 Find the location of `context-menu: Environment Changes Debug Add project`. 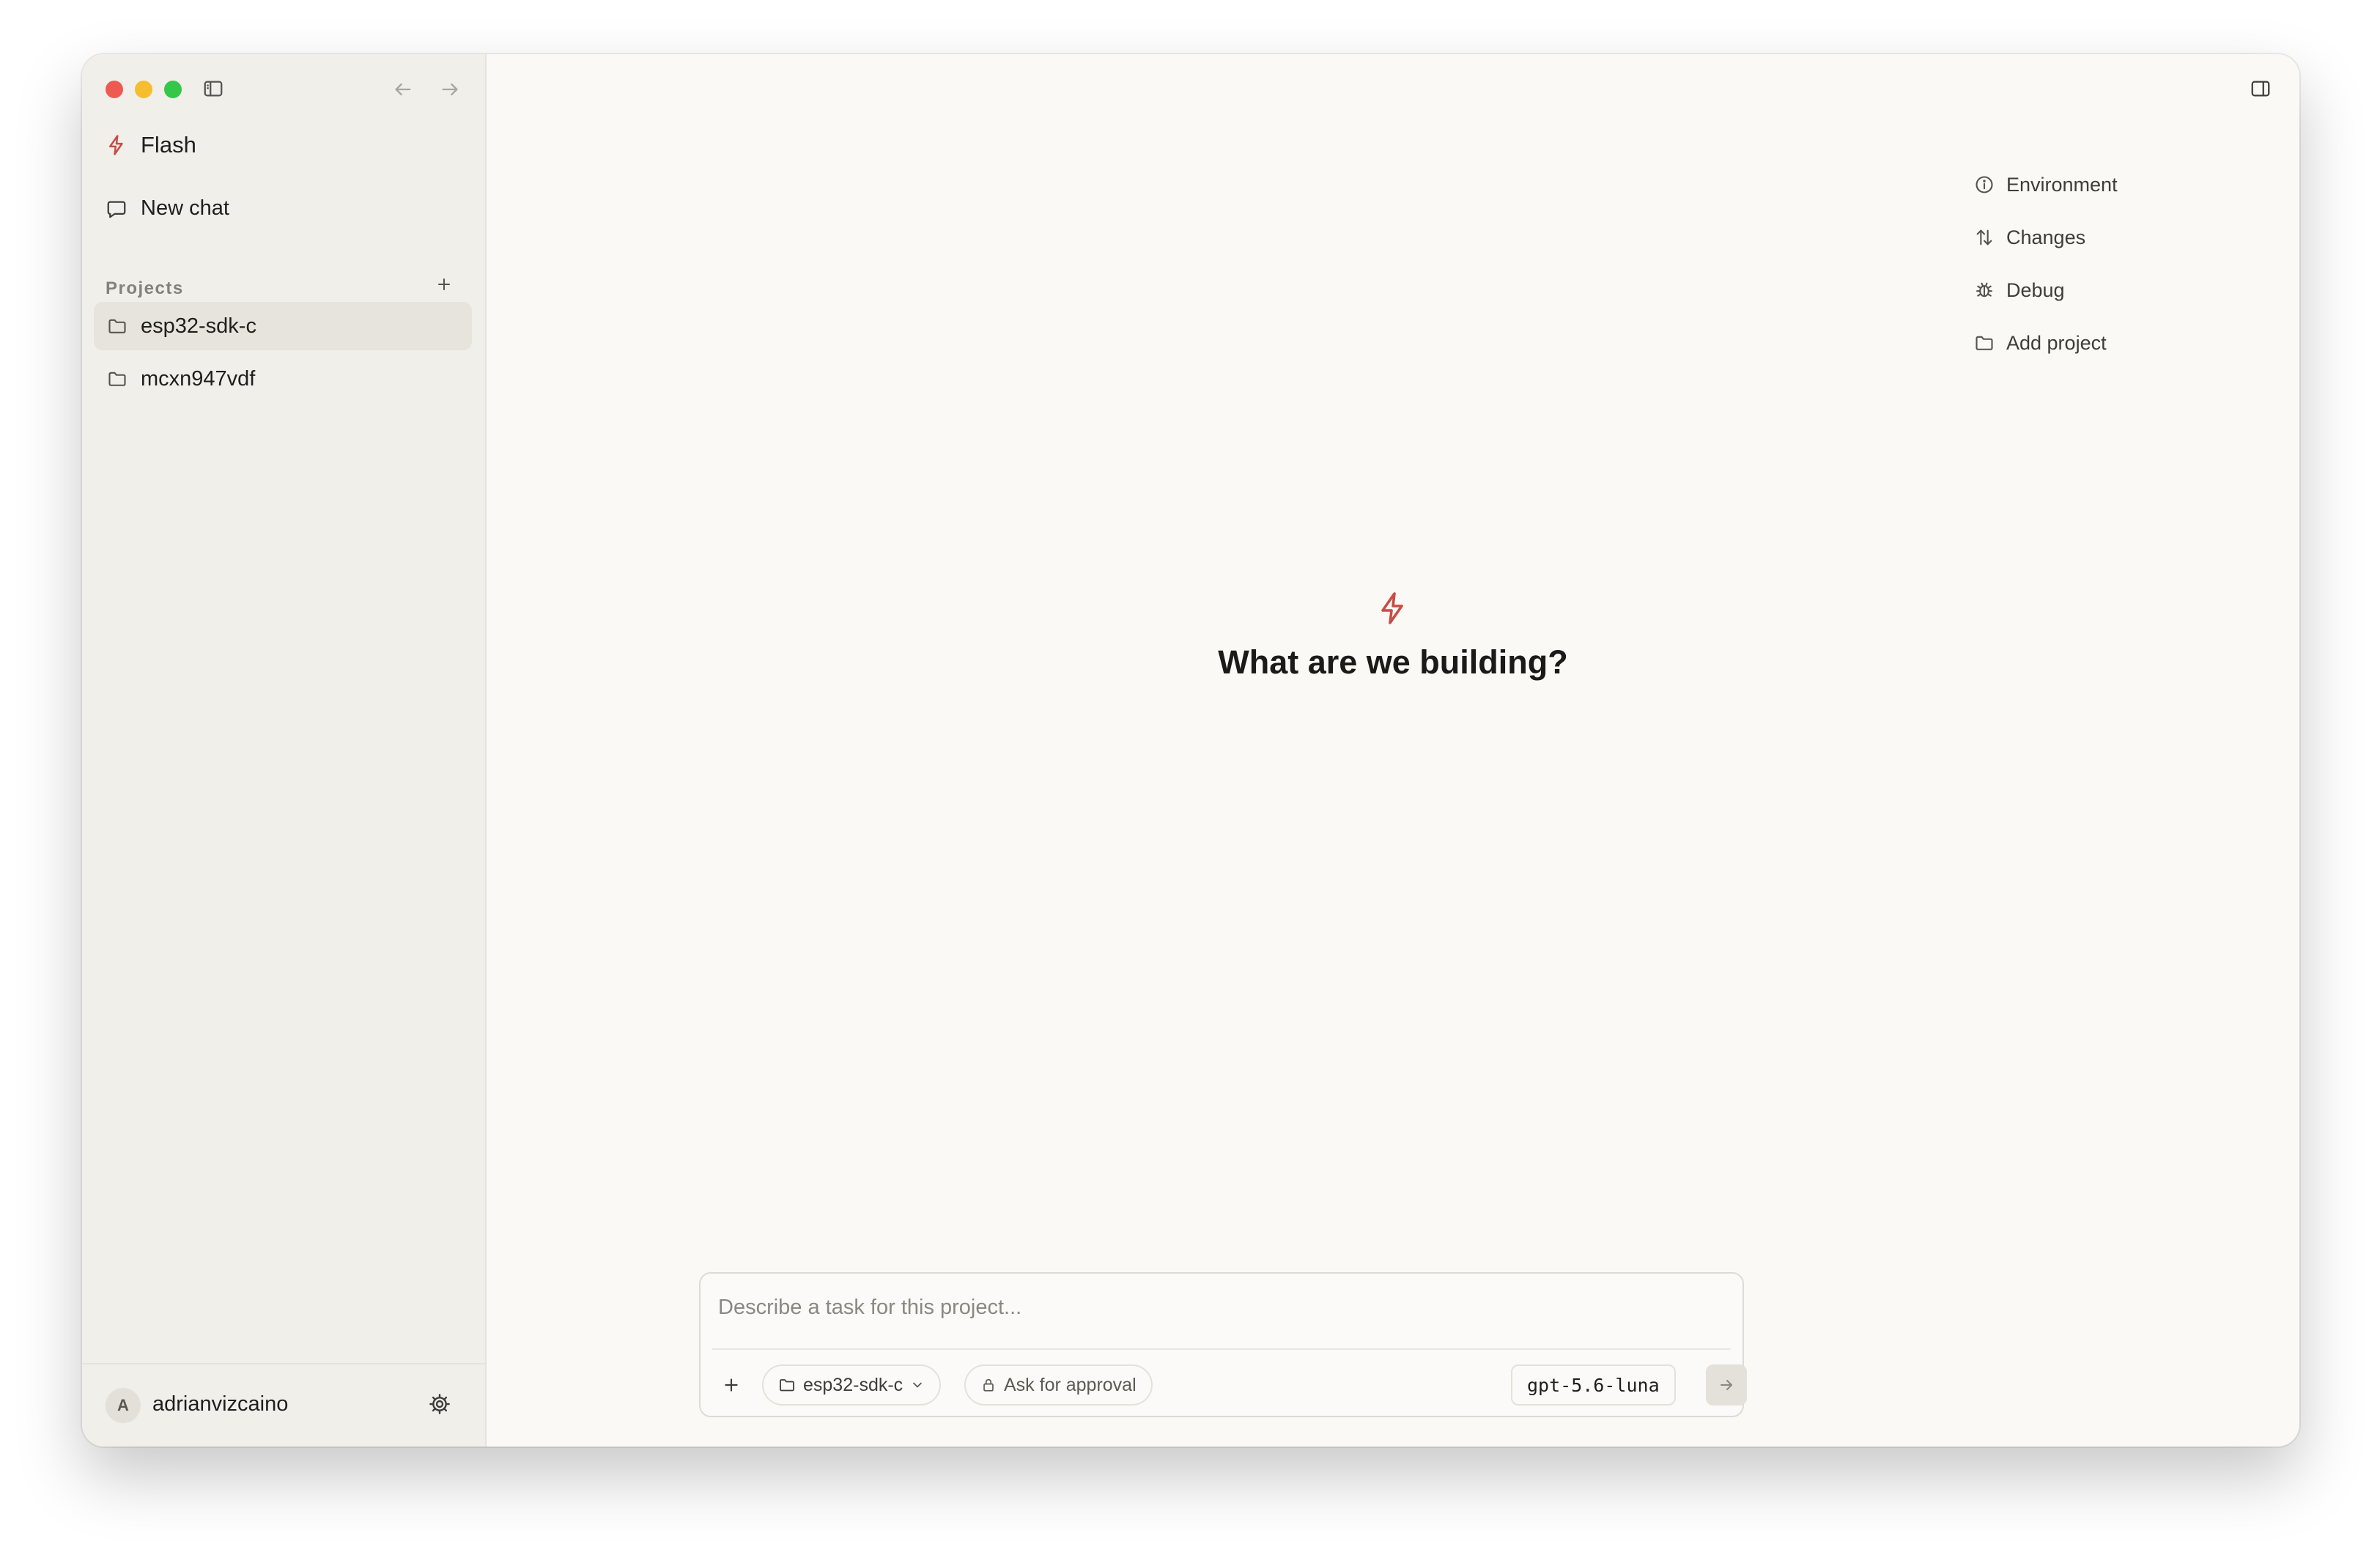

context-menu: Environment Changes Debug Add project is located at coordinates (2046, 264).